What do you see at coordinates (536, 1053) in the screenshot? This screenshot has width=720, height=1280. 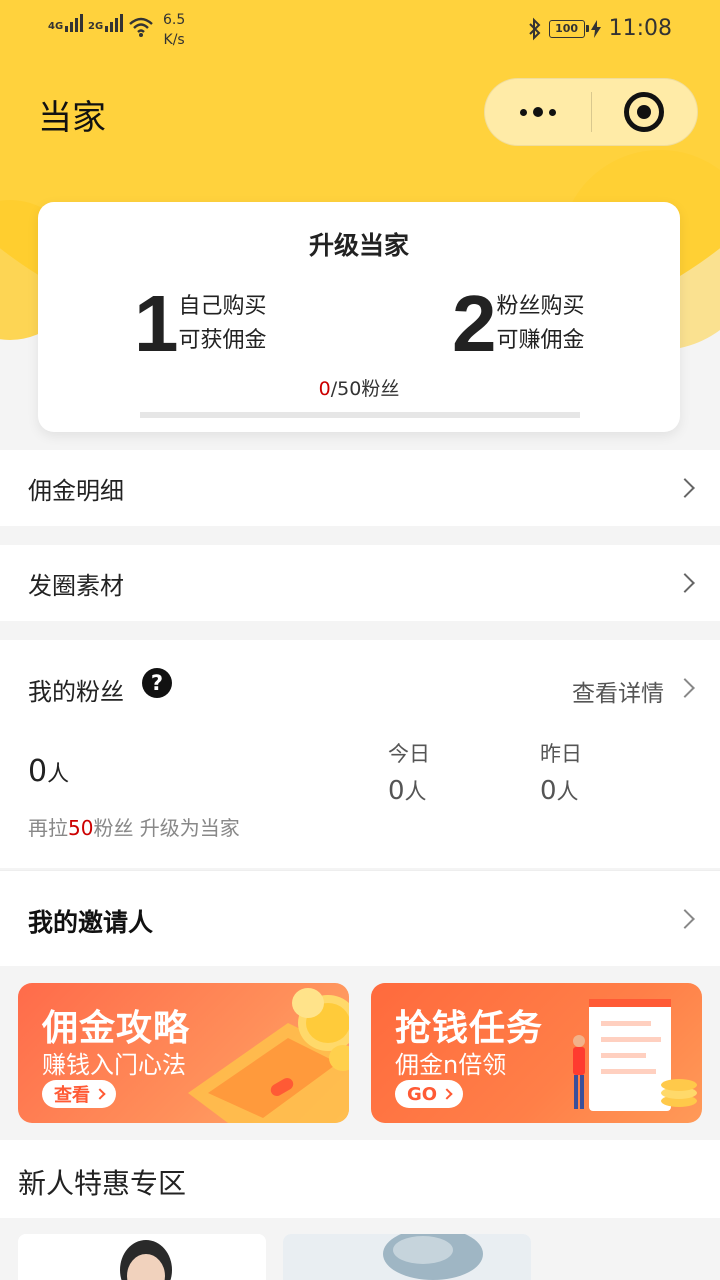 I see `money-task-banner: 抢钱任务 佣金n倍领 GO` at bounding box center [536, 1053].